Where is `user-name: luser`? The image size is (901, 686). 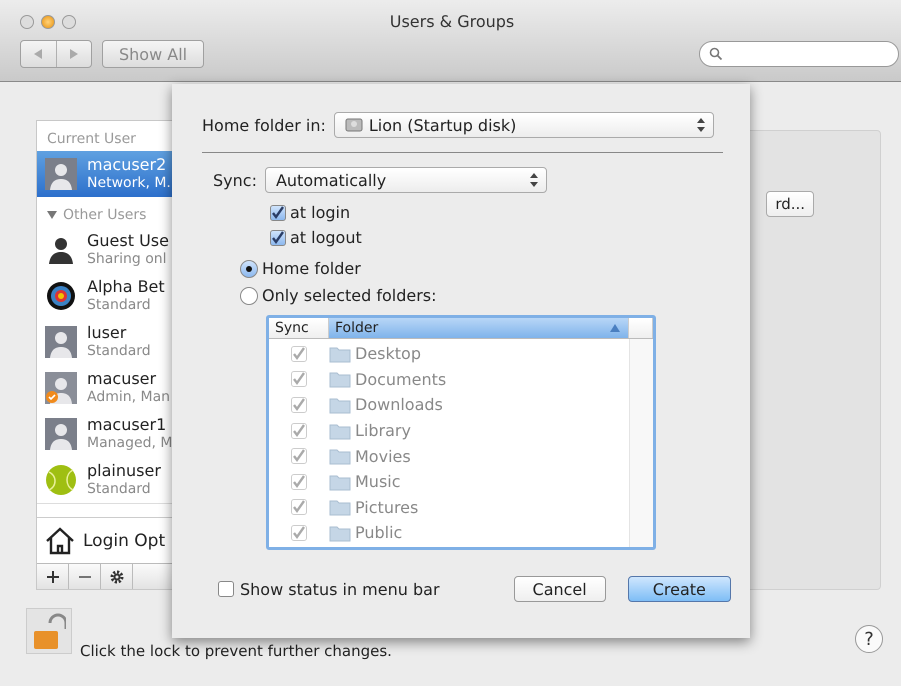 user-name: luser is located at coordinates (107, 333).